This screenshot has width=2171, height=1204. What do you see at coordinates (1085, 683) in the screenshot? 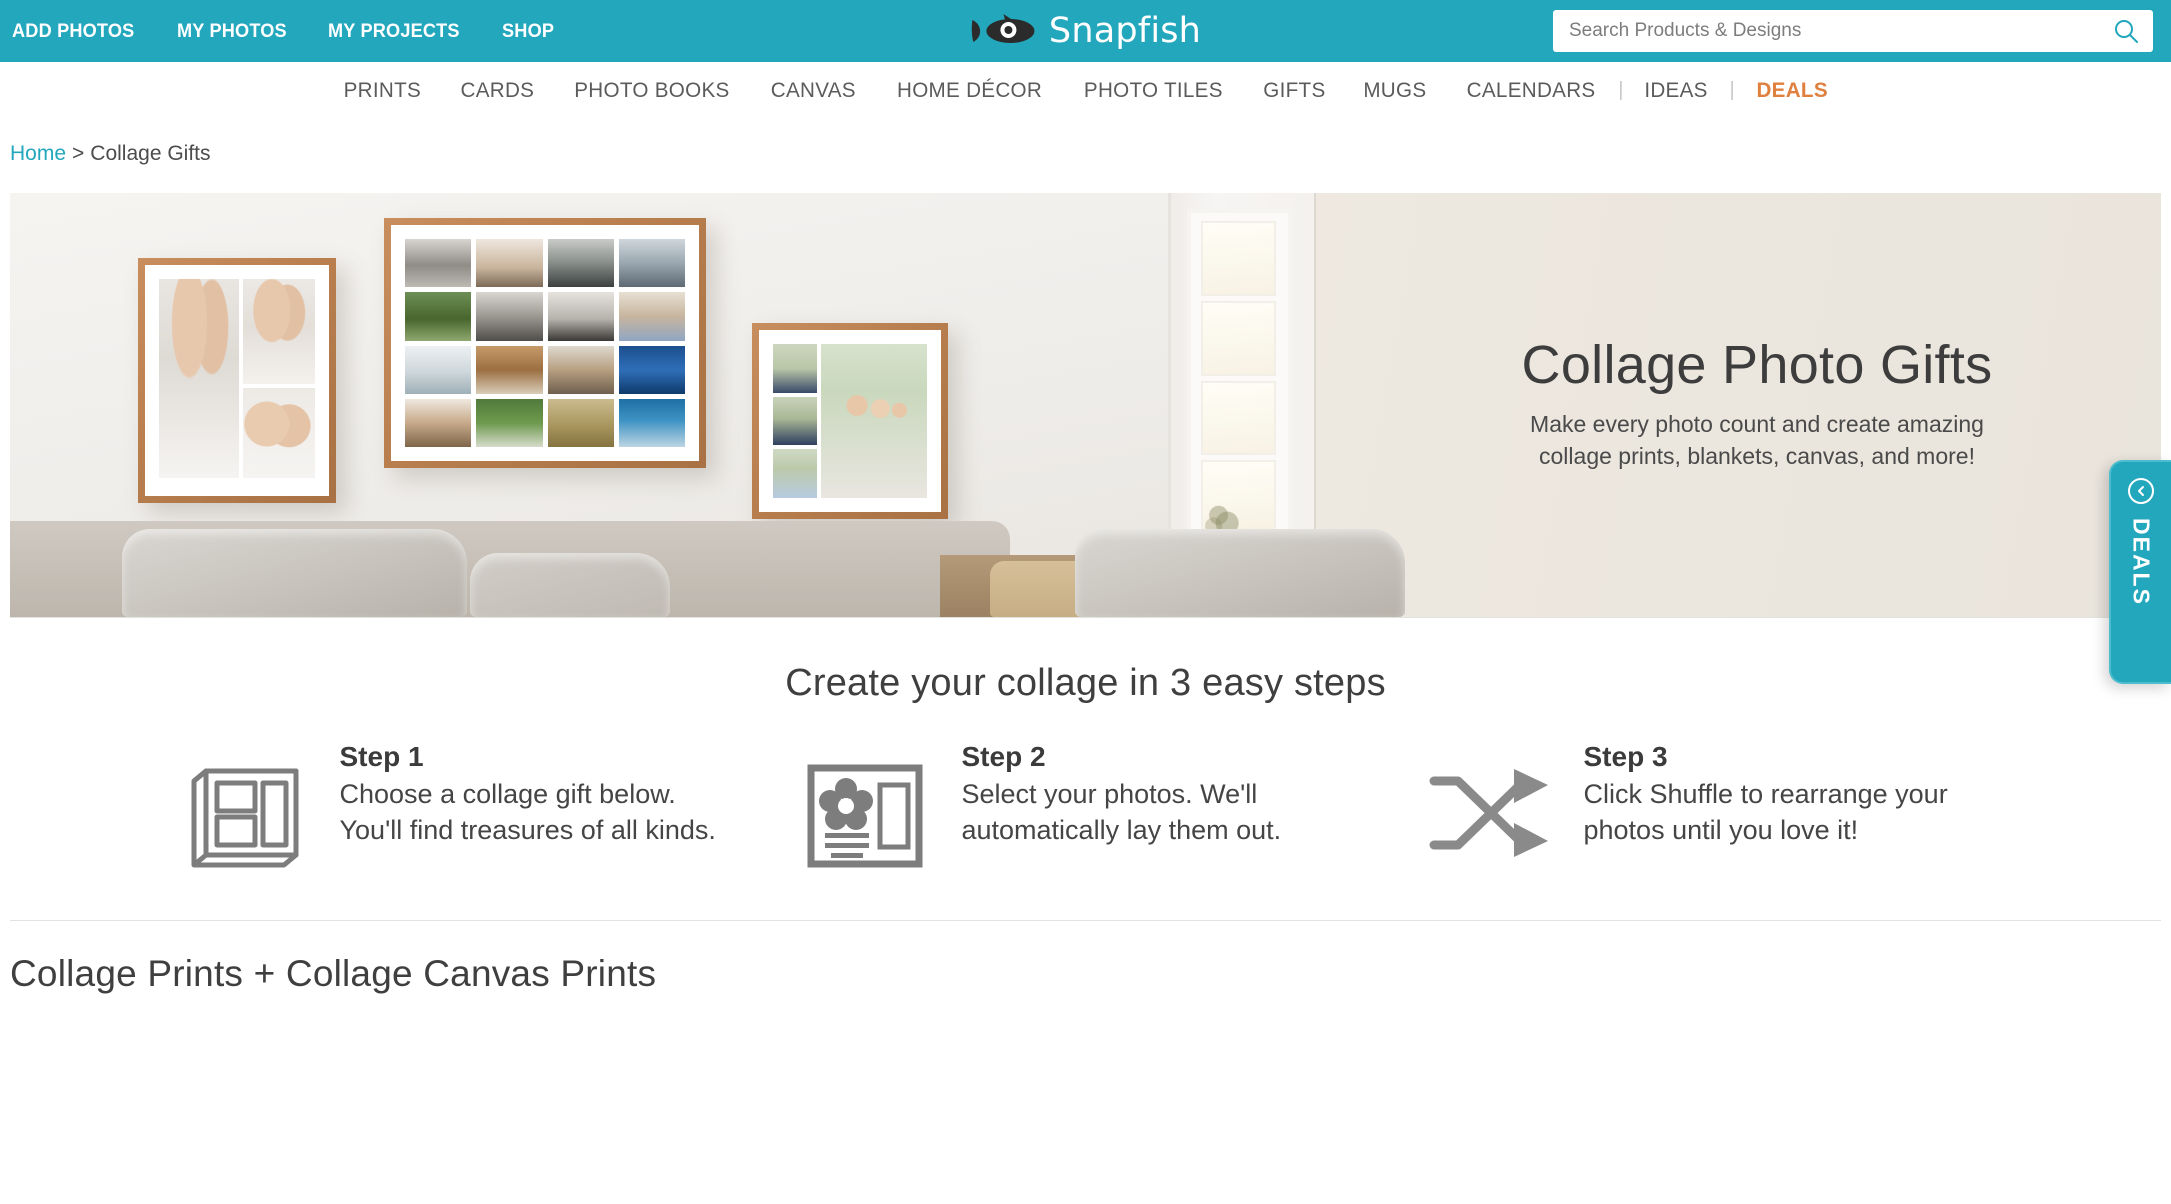
I see `steps-section-title: Create your collage in 3 easy steps` at bounding box center [1085, 683].